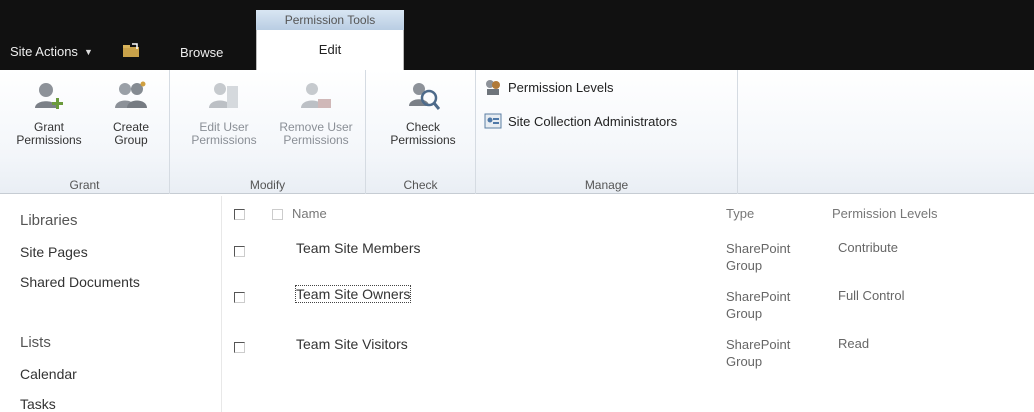 This screenshot has height=412, width=1034. I want to click on ribbon-group-check: Check Permissions Check, so click(421, 132).